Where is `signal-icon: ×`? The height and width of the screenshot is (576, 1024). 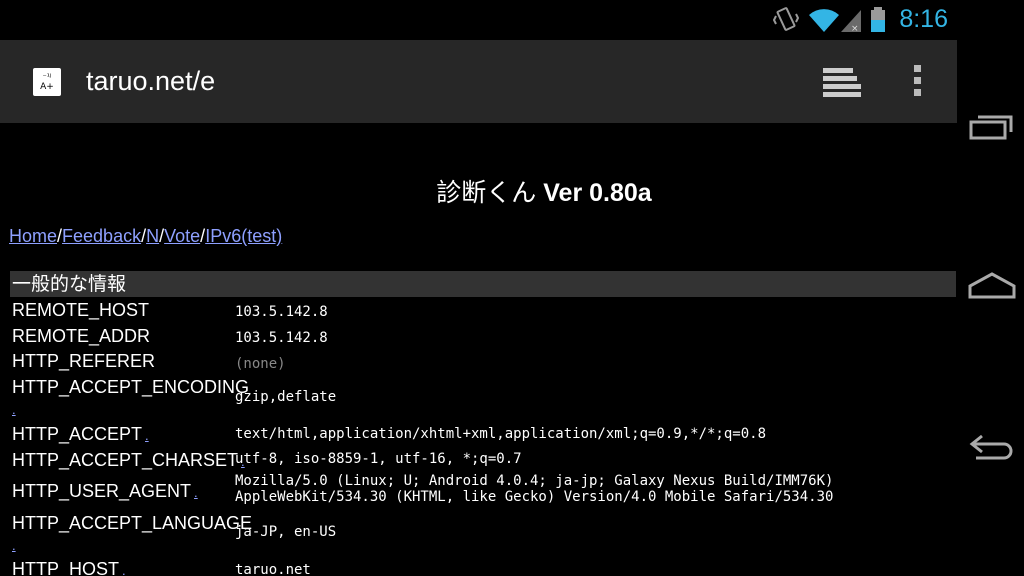
signal-icon: × is located at coordinates (851, 22).